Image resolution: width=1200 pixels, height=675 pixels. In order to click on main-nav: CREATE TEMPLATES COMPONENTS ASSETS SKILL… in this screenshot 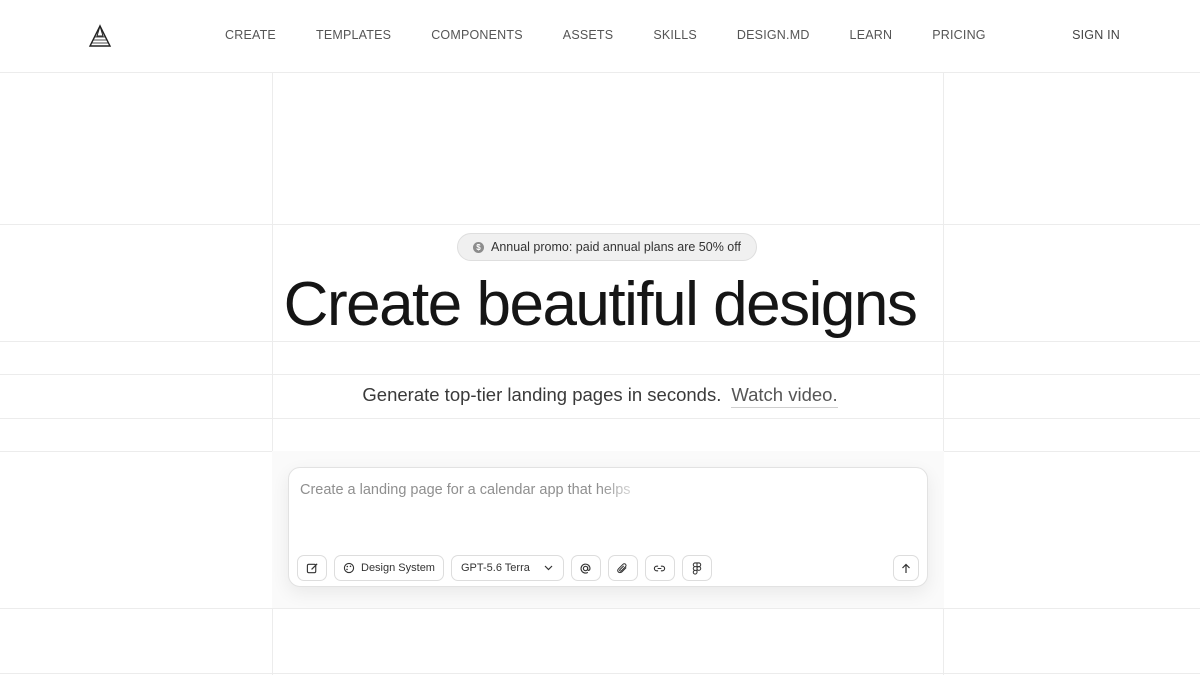, I will do `click(605, 35)`.